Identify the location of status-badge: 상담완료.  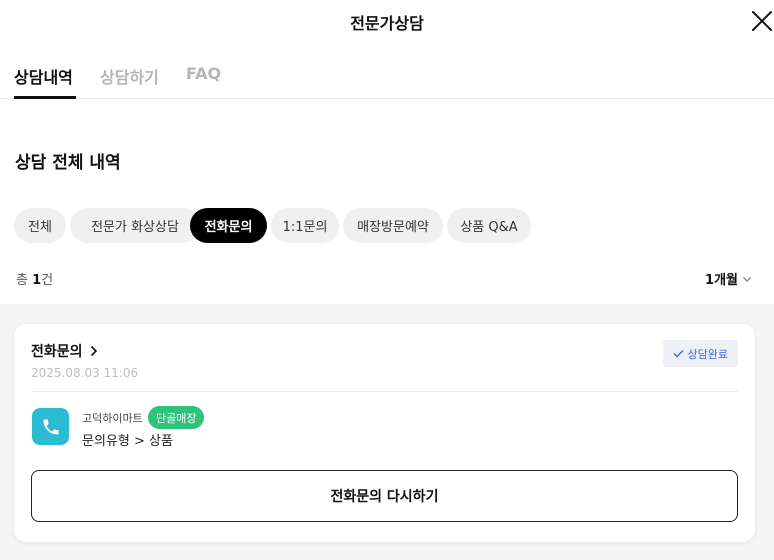
(700, 353).